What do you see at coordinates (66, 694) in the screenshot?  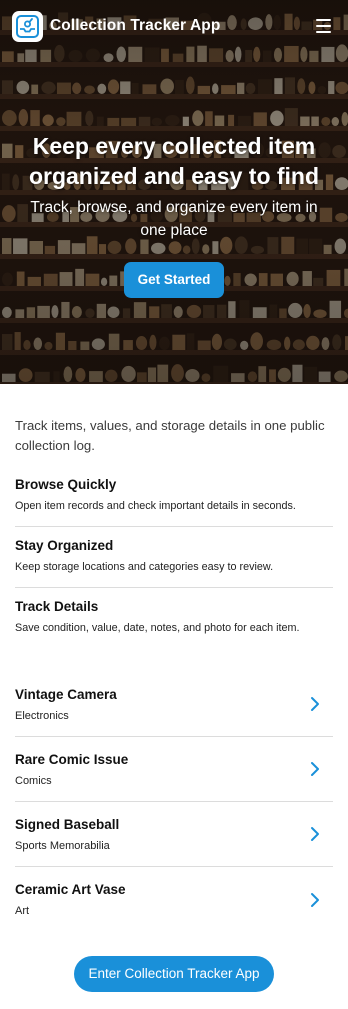 I see `item-name: Vintage Camera` at bounding box center [66, 694].